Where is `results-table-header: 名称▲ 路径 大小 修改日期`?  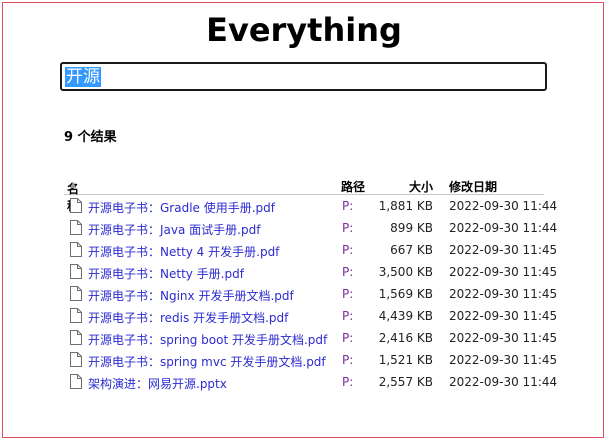
results-table-header: 名称▲ 路径 大小 修改日期 is located at coordinates (304, 194).